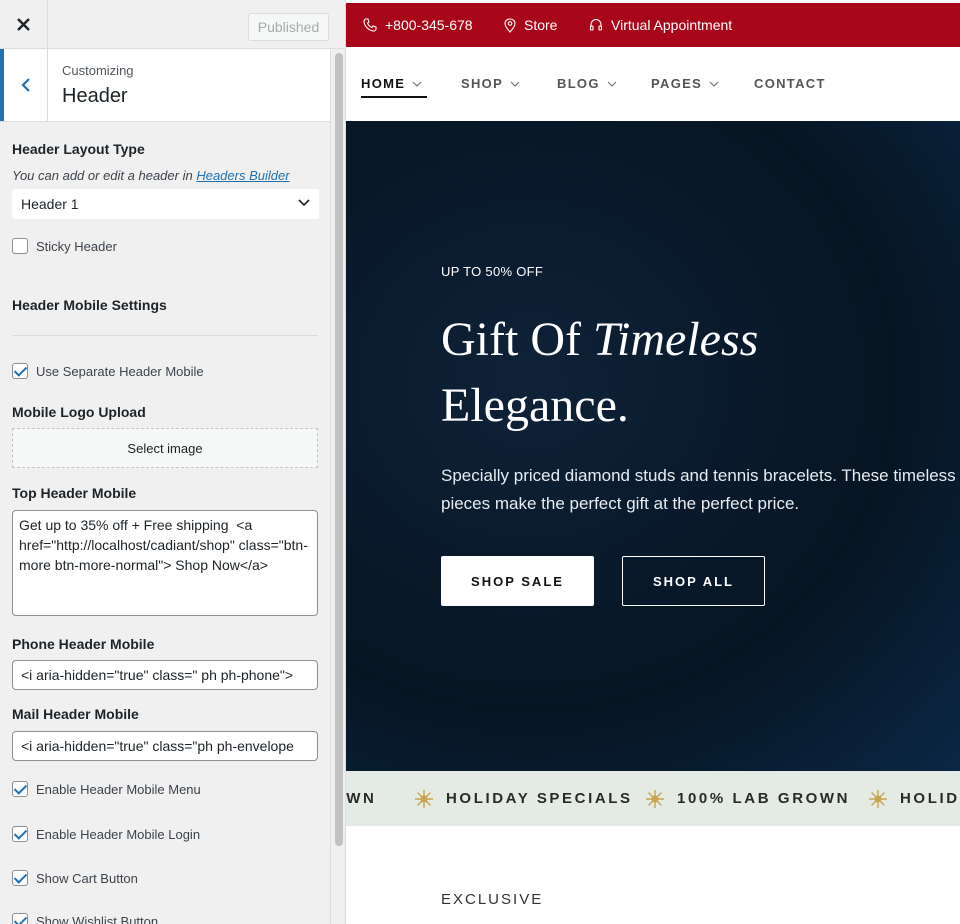 The width and height of the screenshot is (960, 924). I want to click on nav-pages: PAGES, so click(685, 83).